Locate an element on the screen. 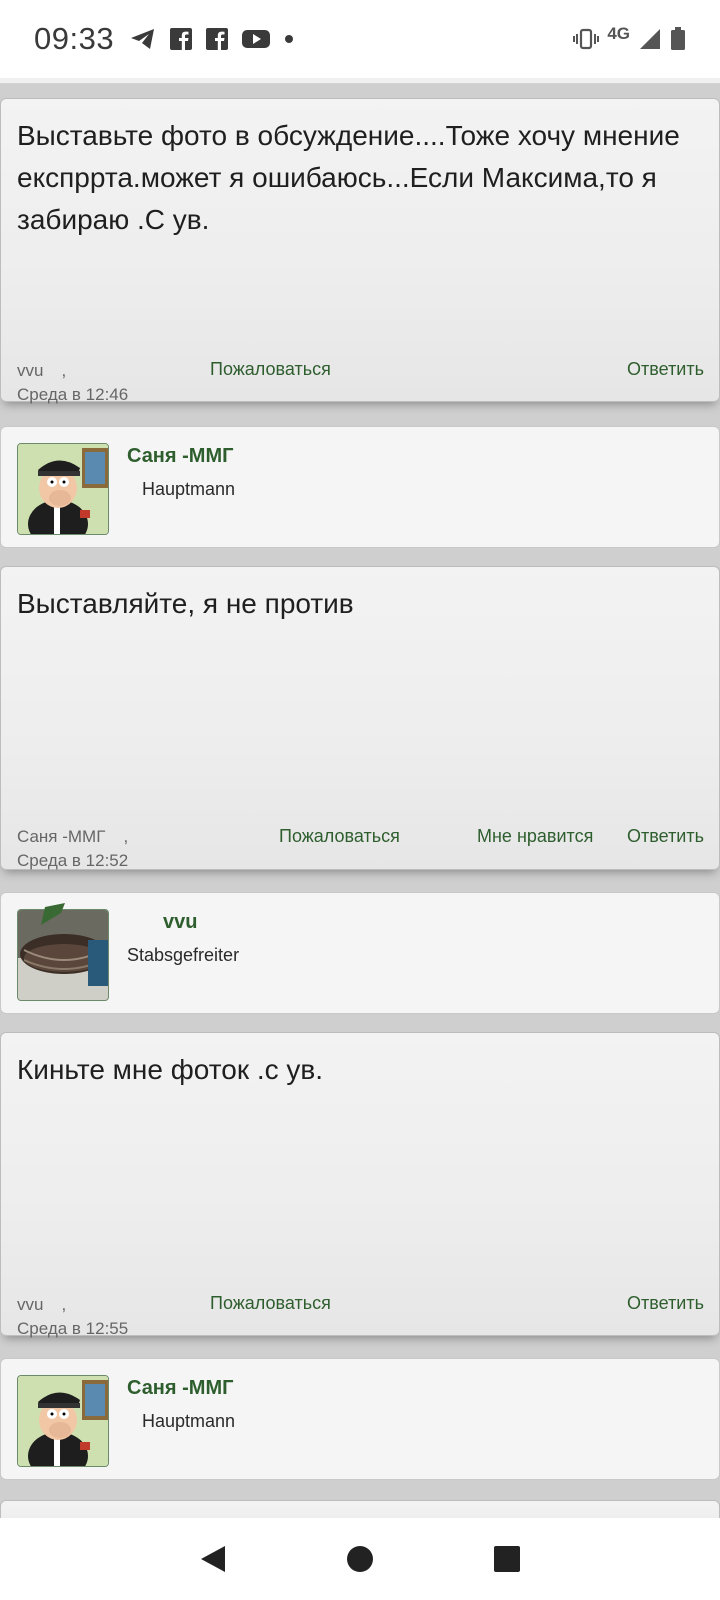  network-label: 4G is located at coordinates (618, 33).